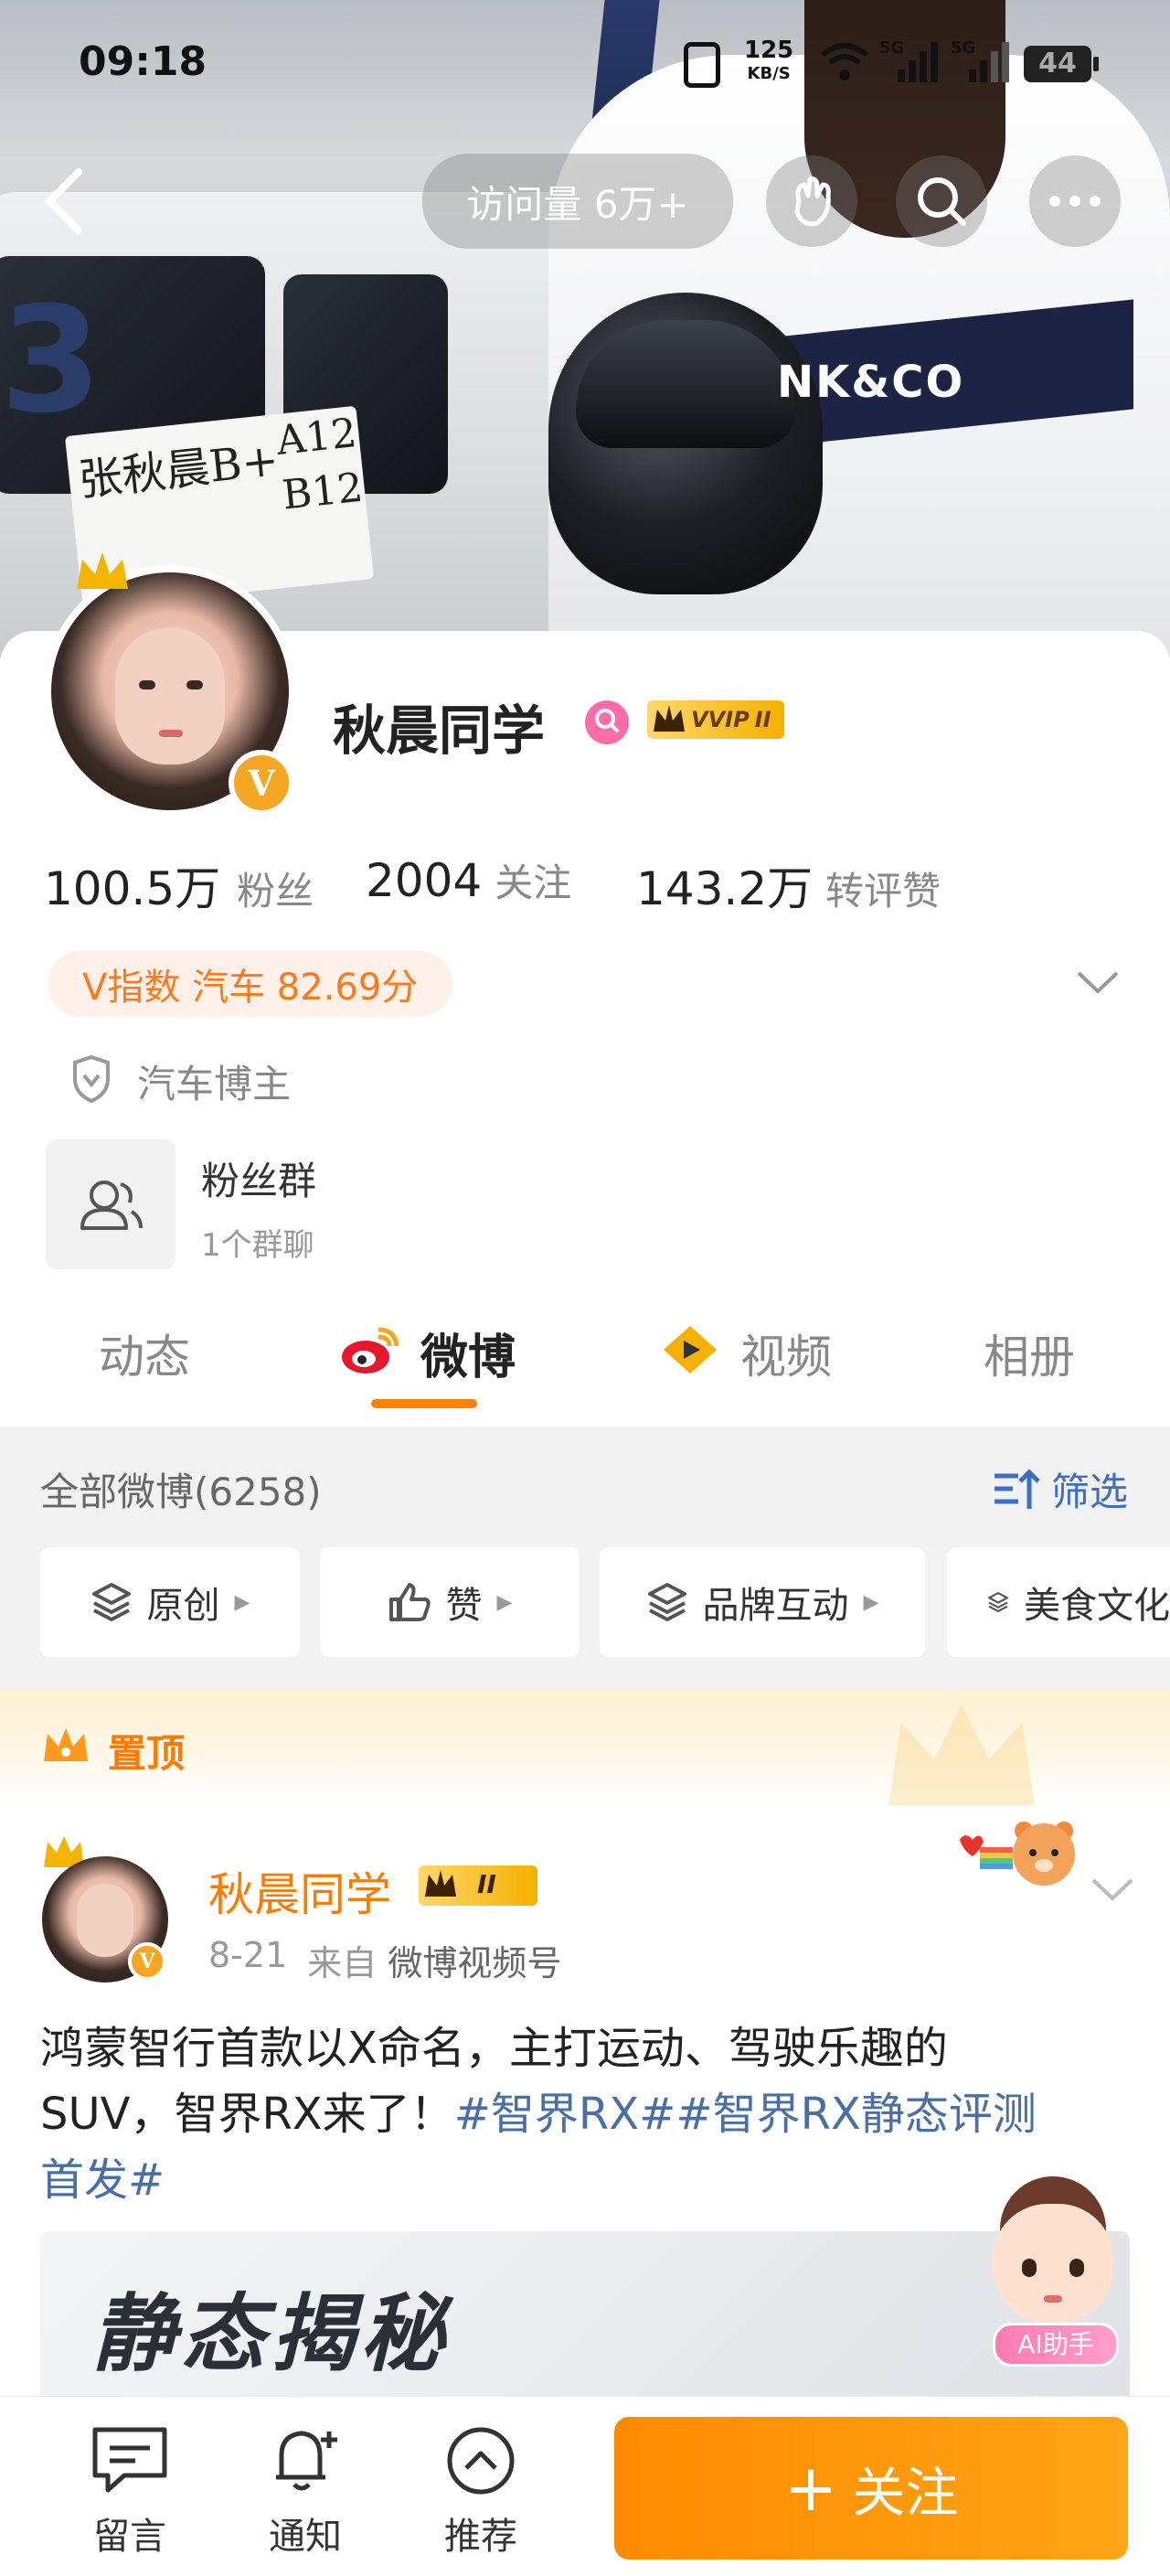  What do you see at coordinates (1029, 1353) in the screenshot?
I see `tab-album: 相册` at bounding box center [1029, 1353].